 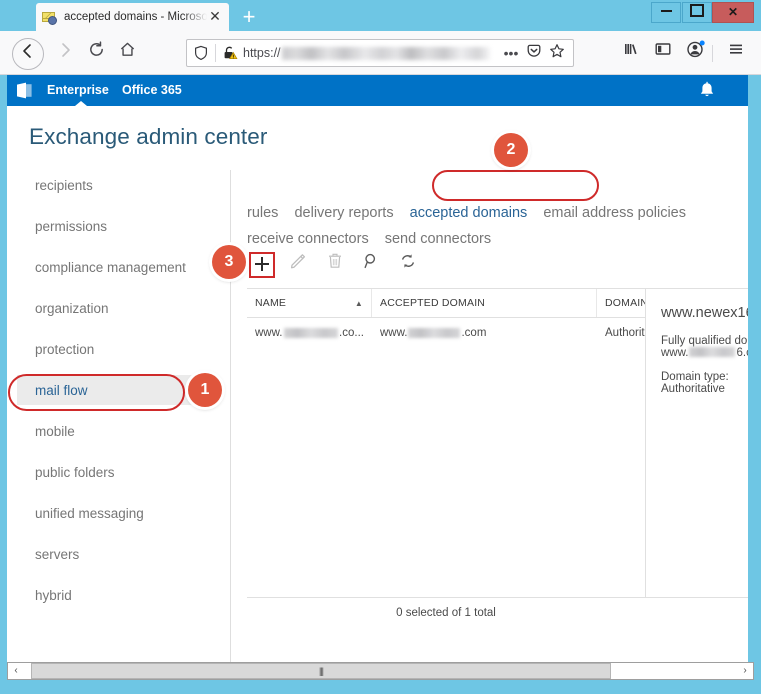 I want to click on scrollbar-track: |||, so click(x=380, y=671).